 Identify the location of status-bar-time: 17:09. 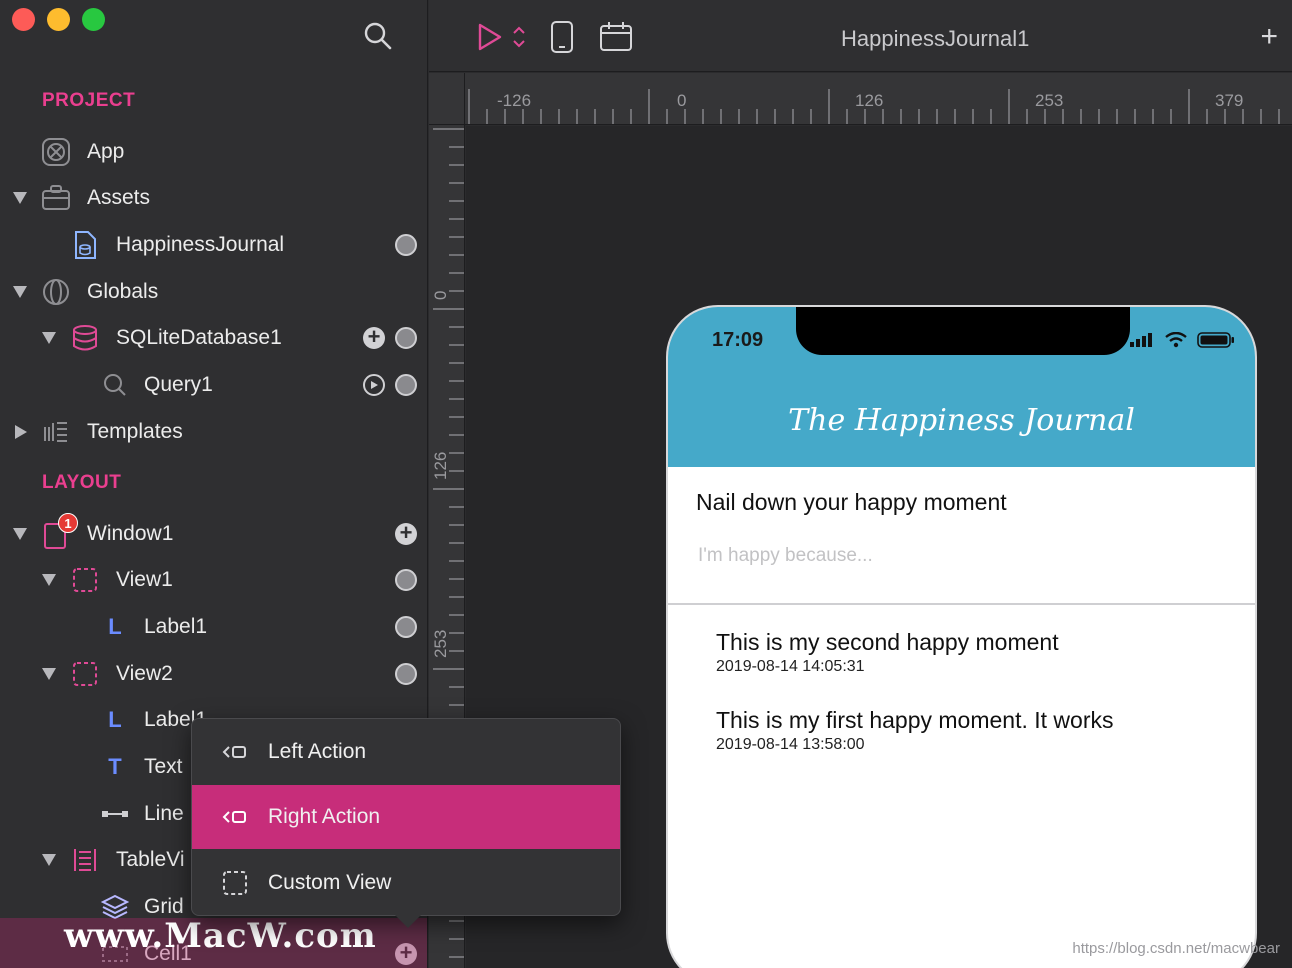
(738, 340).